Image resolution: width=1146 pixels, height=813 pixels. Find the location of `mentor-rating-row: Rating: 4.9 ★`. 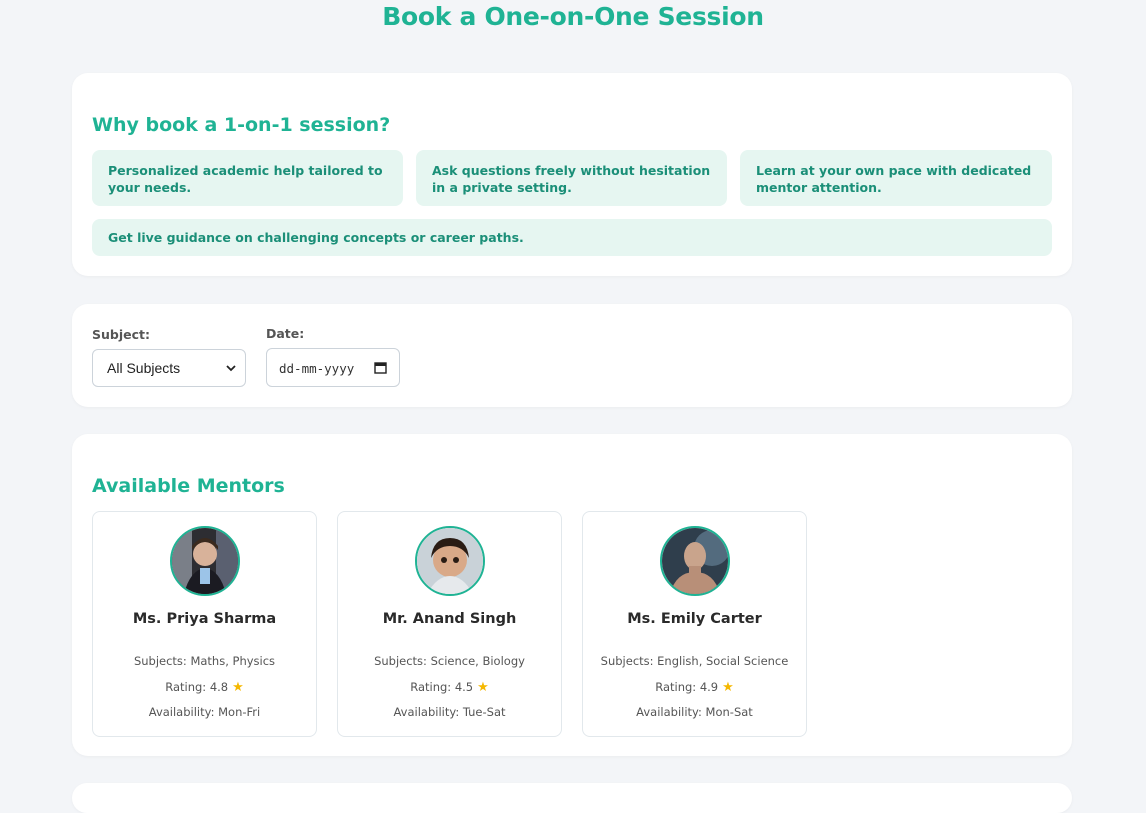

mentor-rating-row: Rating: 4.9 ★ is located at coordinates (694, 687).